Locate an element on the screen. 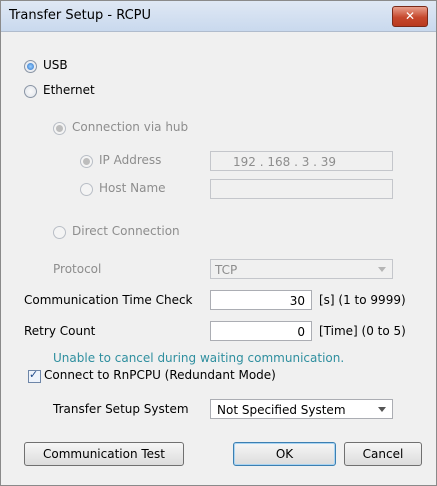 This screenshot has width=437, height=486. redundant-mode-label: Connect to RnPCPU (Redundant Mode) is located at coordinates (160, 375).